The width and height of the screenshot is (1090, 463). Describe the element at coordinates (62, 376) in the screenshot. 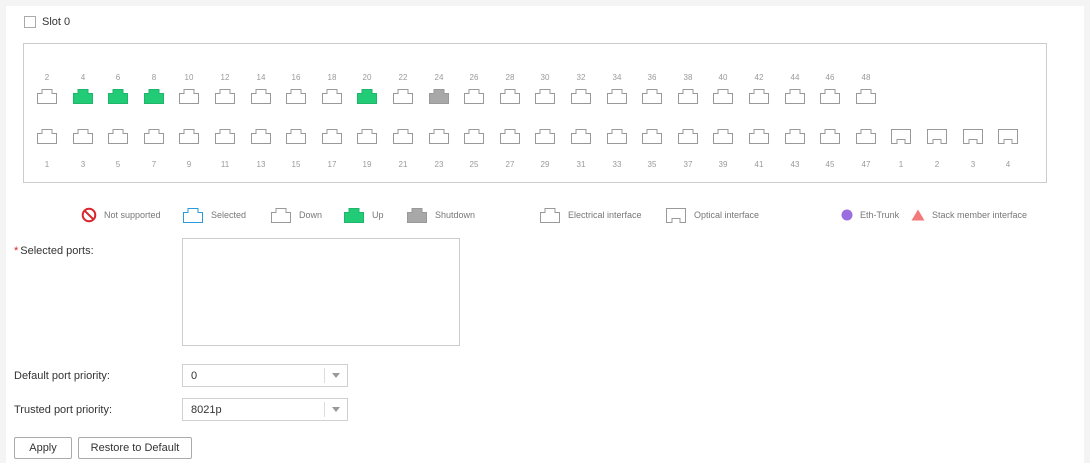

I see `default-priority-label: Default port priority:` at that location.